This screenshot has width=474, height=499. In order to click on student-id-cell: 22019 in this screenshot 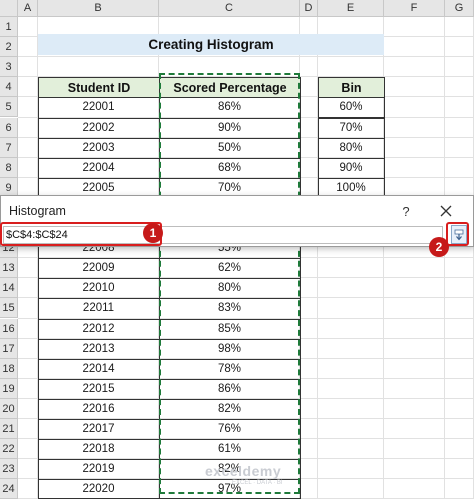, I will do `click(98, 469)`.